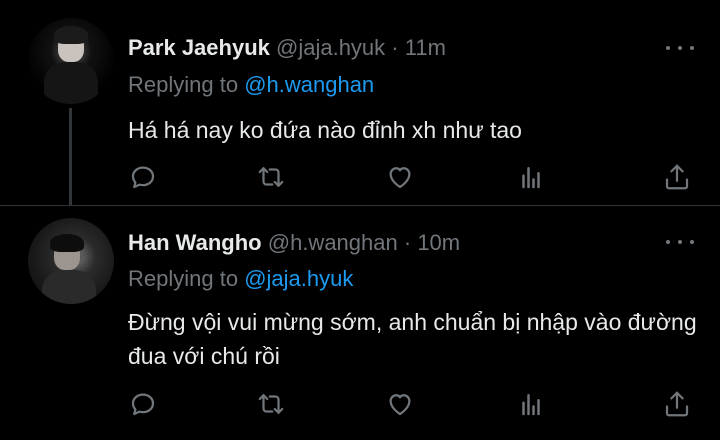 This screenshot has width=720, height=440. I want to click on author-handle: @jaja.hyuk, so click(330, 47).